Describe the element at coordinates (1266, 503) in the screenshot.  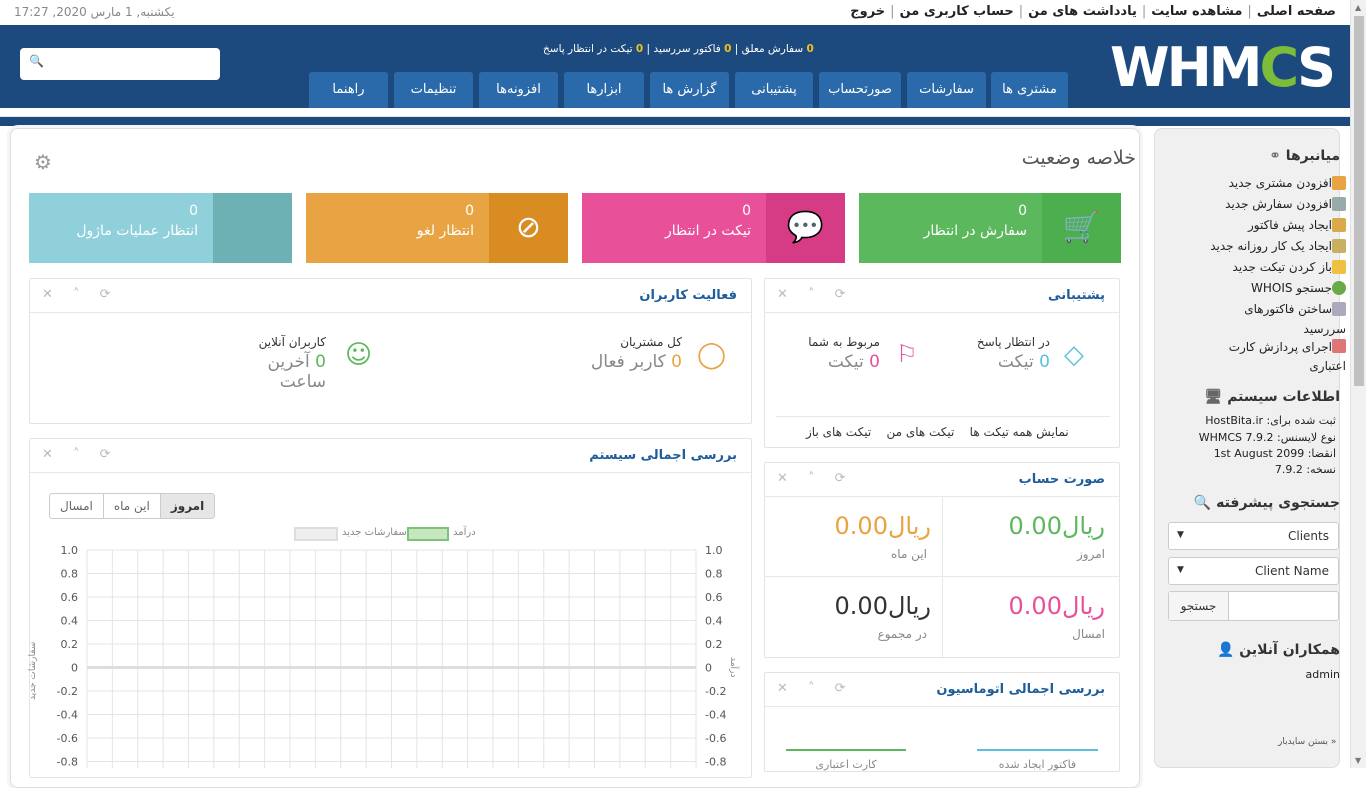
I see `adv-search-title: جستجوی پیشرفته 🔍` at that location.